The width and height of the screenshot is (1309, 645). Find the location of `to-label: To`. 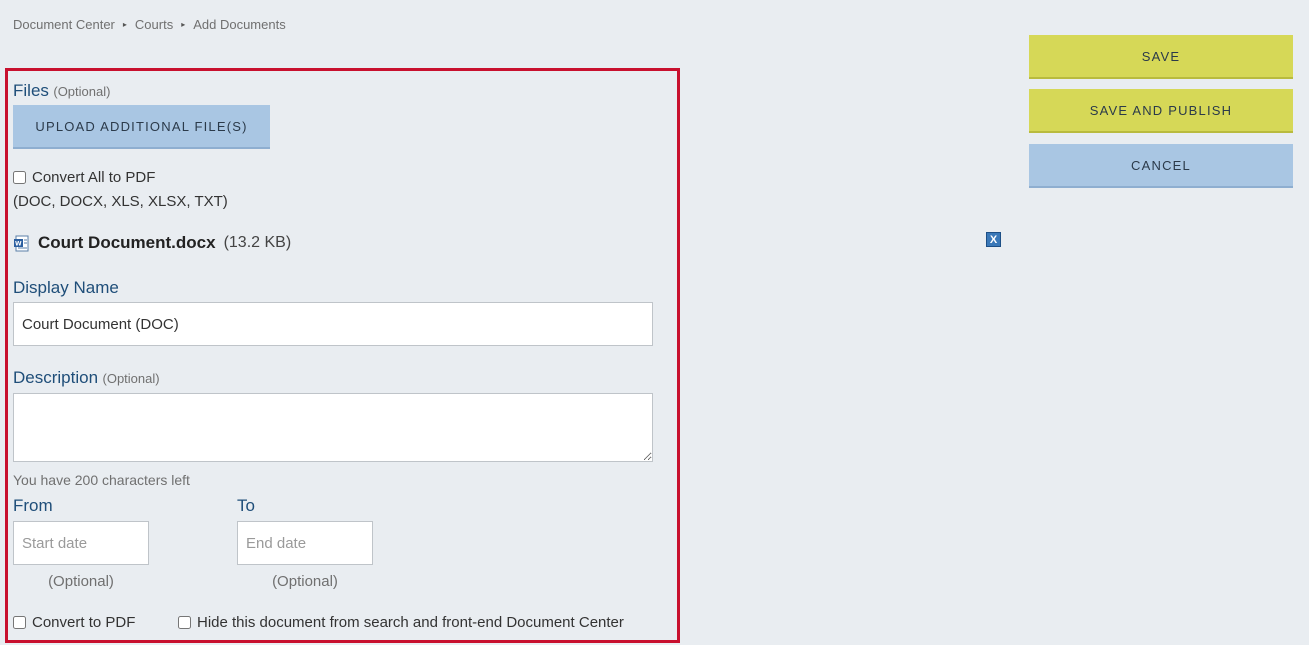

to-label: To is located at coordinates (246, 505).